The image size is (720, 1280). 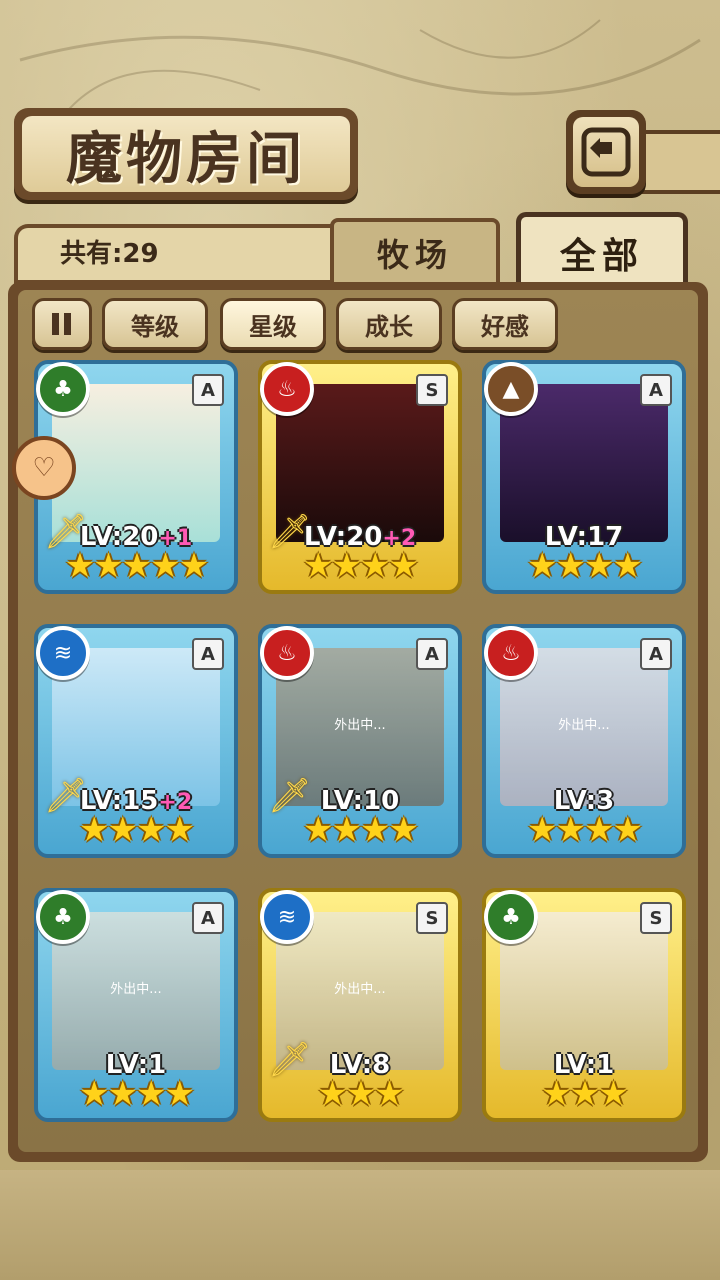 What do you see at coordinates (360, 1005) in the screenshot?
I see `monster-card: ≋ S 🗡 外出中... LV:8 ★★★` at bounding box center [360, 1005].